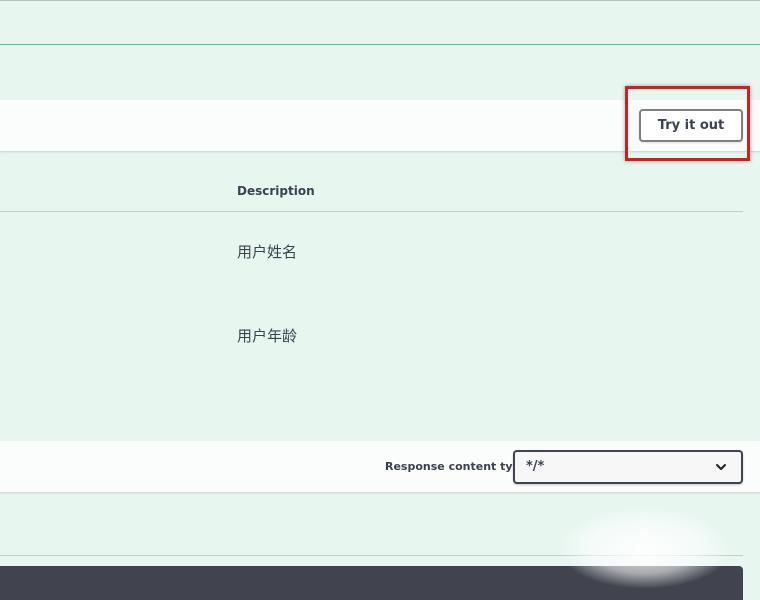 This screenshot has height=600, width=760. What do you see at coordinates (456, 466) in the screenshot?
I see `response-content-type-label: Response content type` at bounding box center [456, 466].